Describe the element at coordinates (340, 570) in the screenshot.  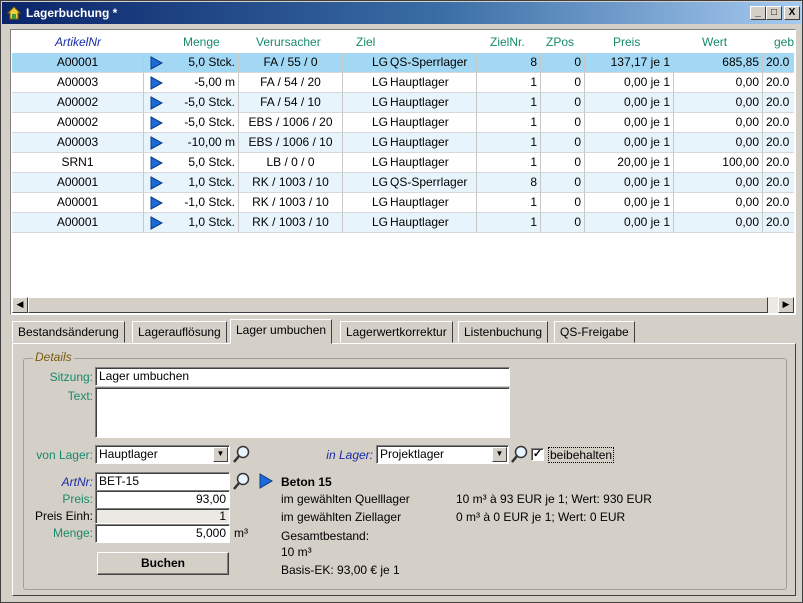
I see `basis-ek: Basis-EK: 93,00 € je 1` at that location.